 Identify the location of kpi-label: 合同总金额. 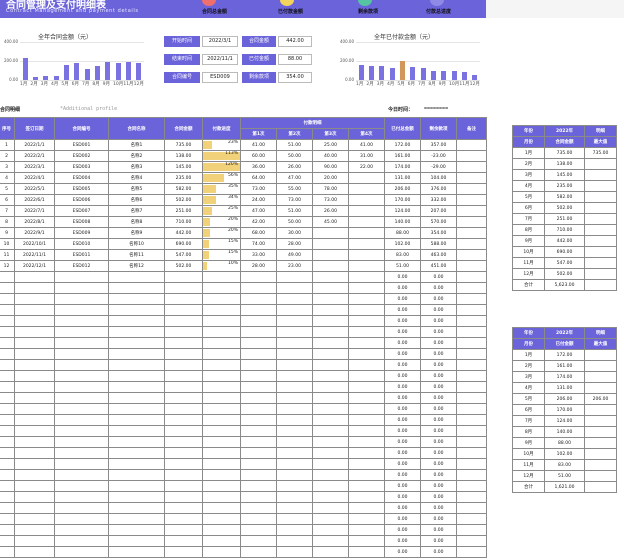
(215, 12).